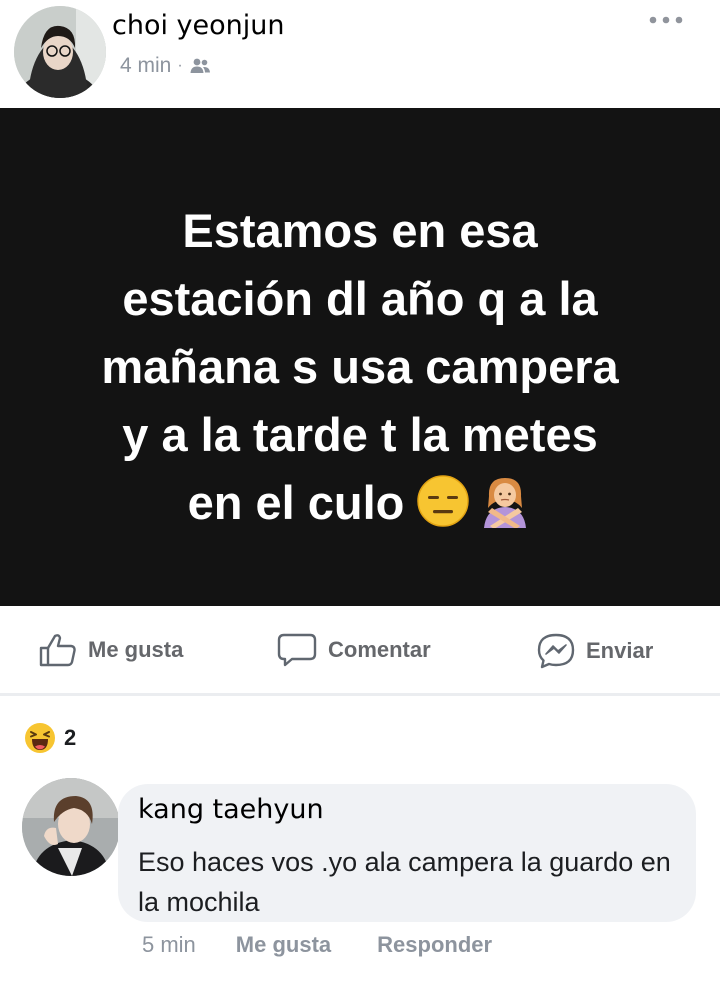 Image resolution: width=720 pixels, height=988 pixels. I want to click on thumbs-up-icon, so click(57, 650).